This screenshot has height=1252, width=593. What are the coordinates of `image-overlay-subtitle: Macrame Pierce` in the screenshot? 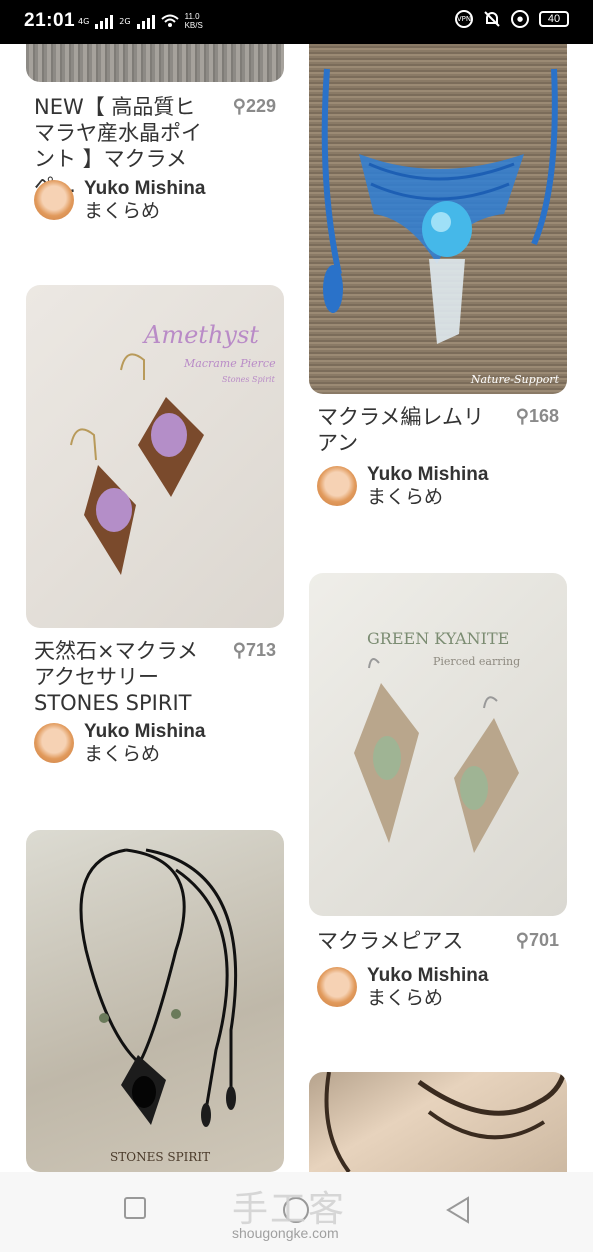 It's located at (230, 363).